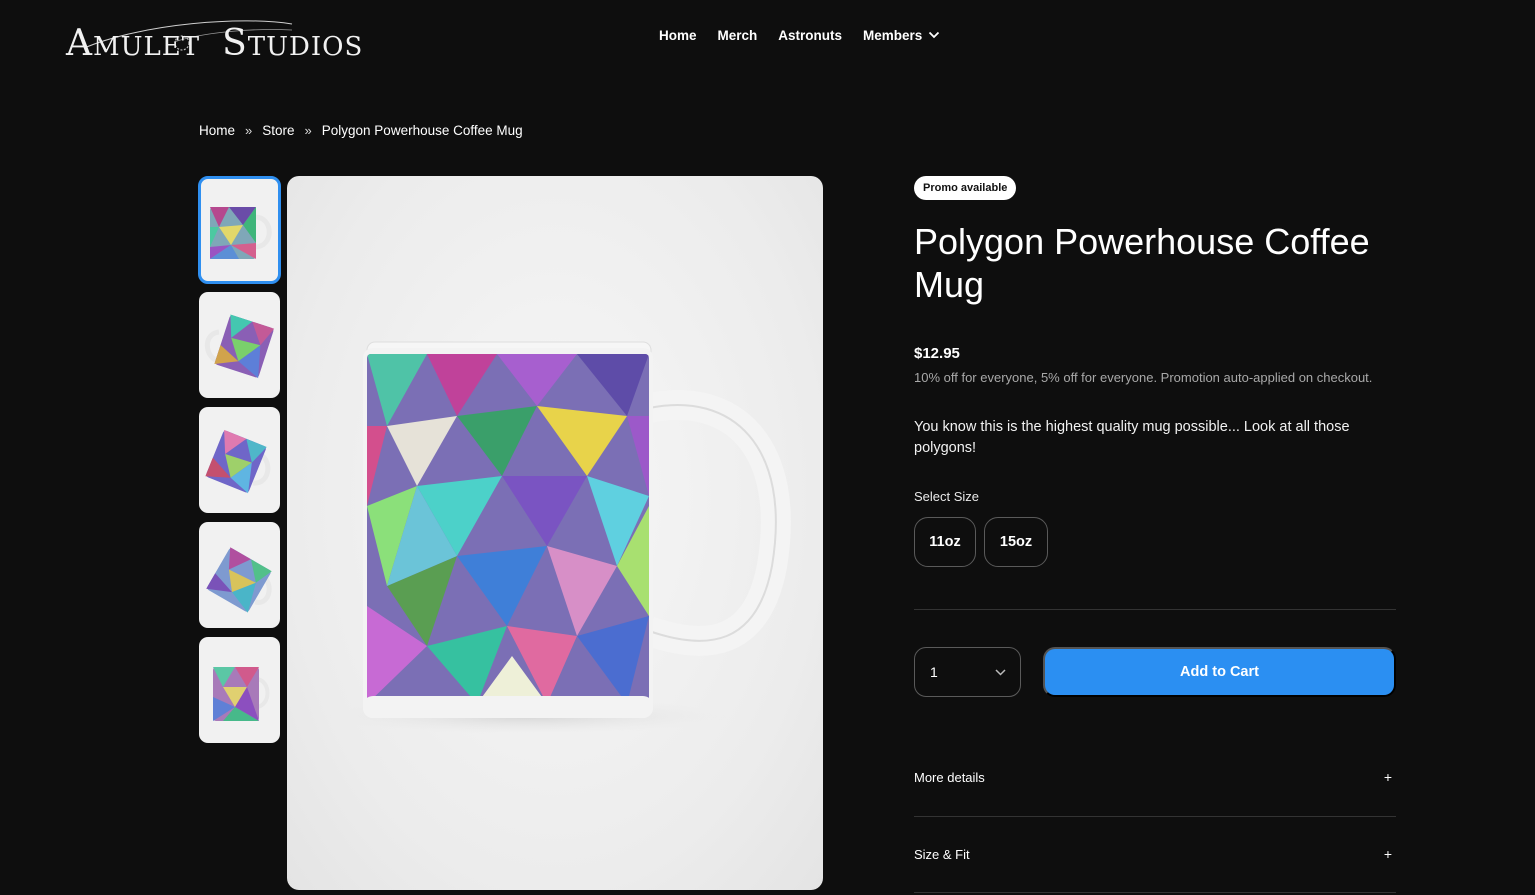 The height and width of the screenshot is (895, 1535). I want to click on accordion-more-details: More details +, so click(1155, 777).